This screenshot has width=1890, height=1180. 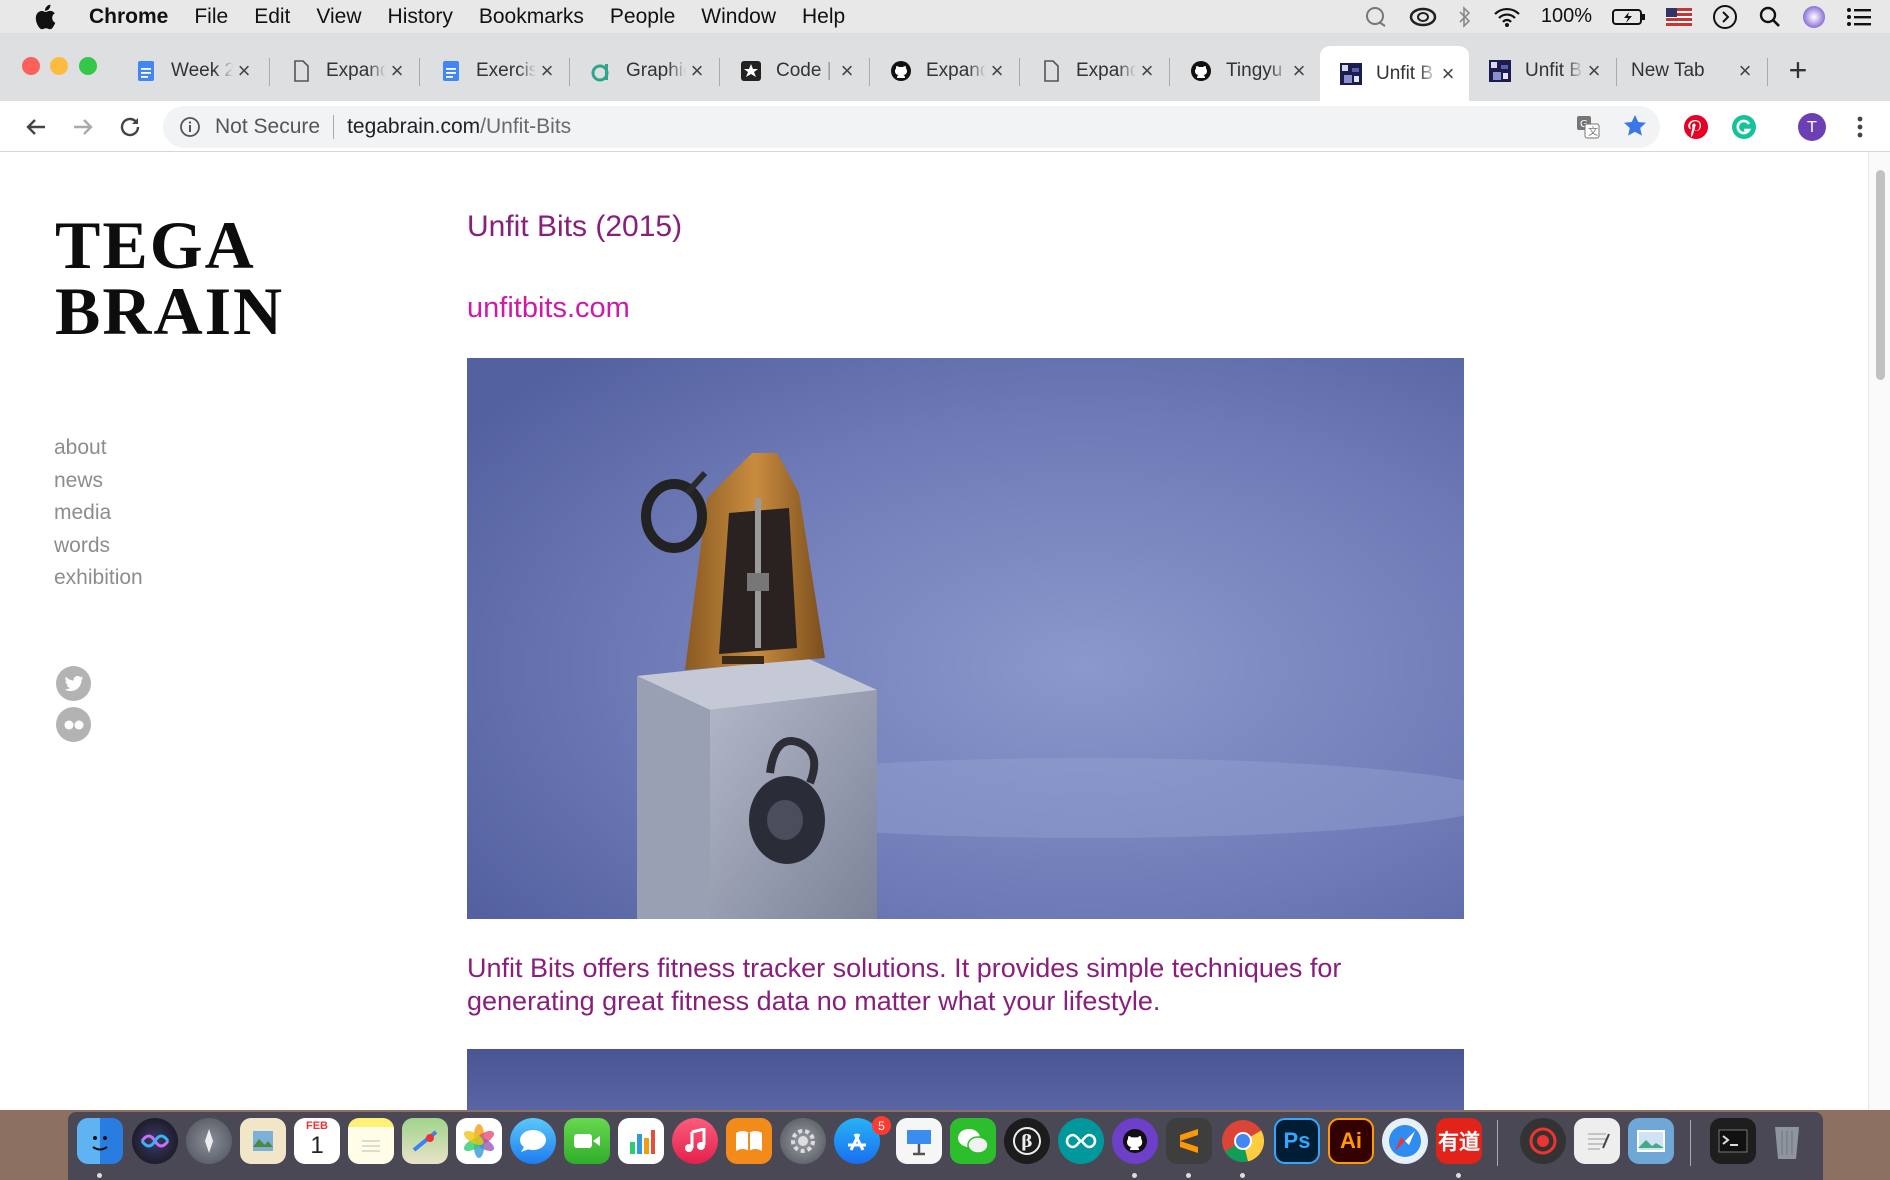 What do you see at coordinates (738, 17) in the screenshot?
I see `menu-window: Window` at bounding box center [738, 17].